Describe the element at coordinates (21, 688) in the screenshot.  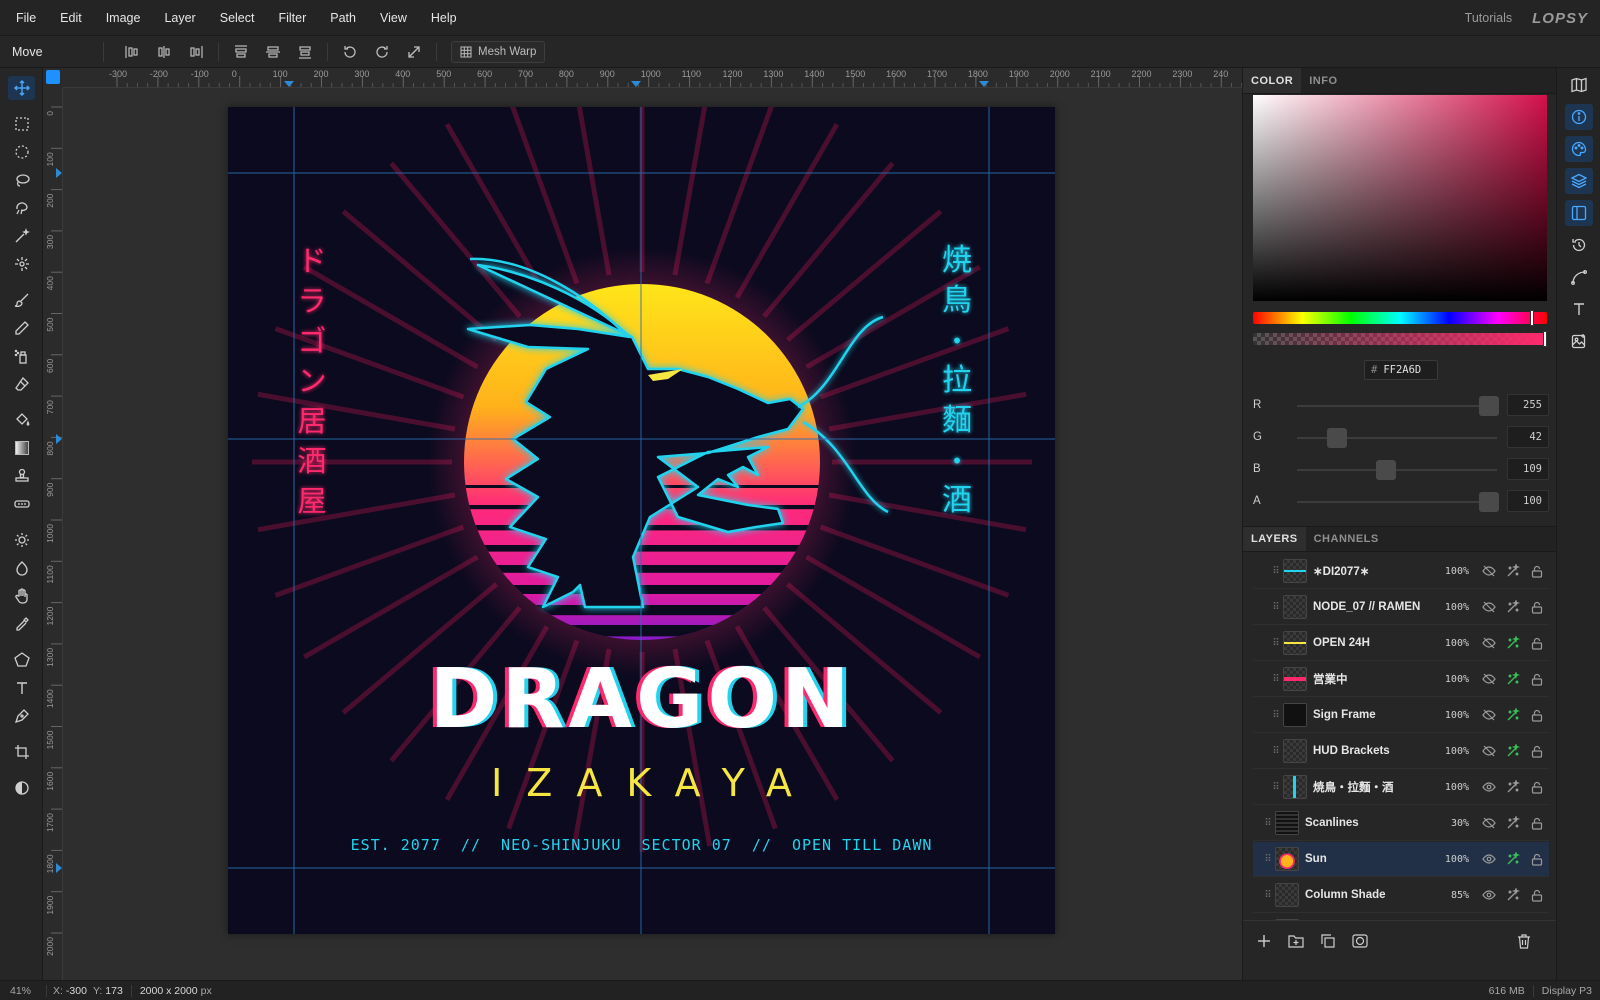
I see `text-tool` at that location.